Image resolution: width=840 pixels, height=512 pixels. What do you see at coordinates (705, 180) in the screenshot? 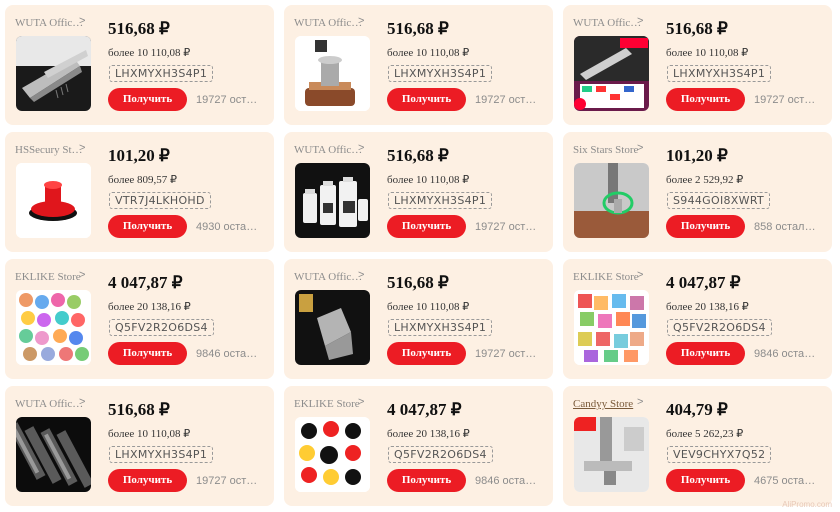
I see `minimum-order: более 2 529,92 ₽` at bounding box center [705, 180].